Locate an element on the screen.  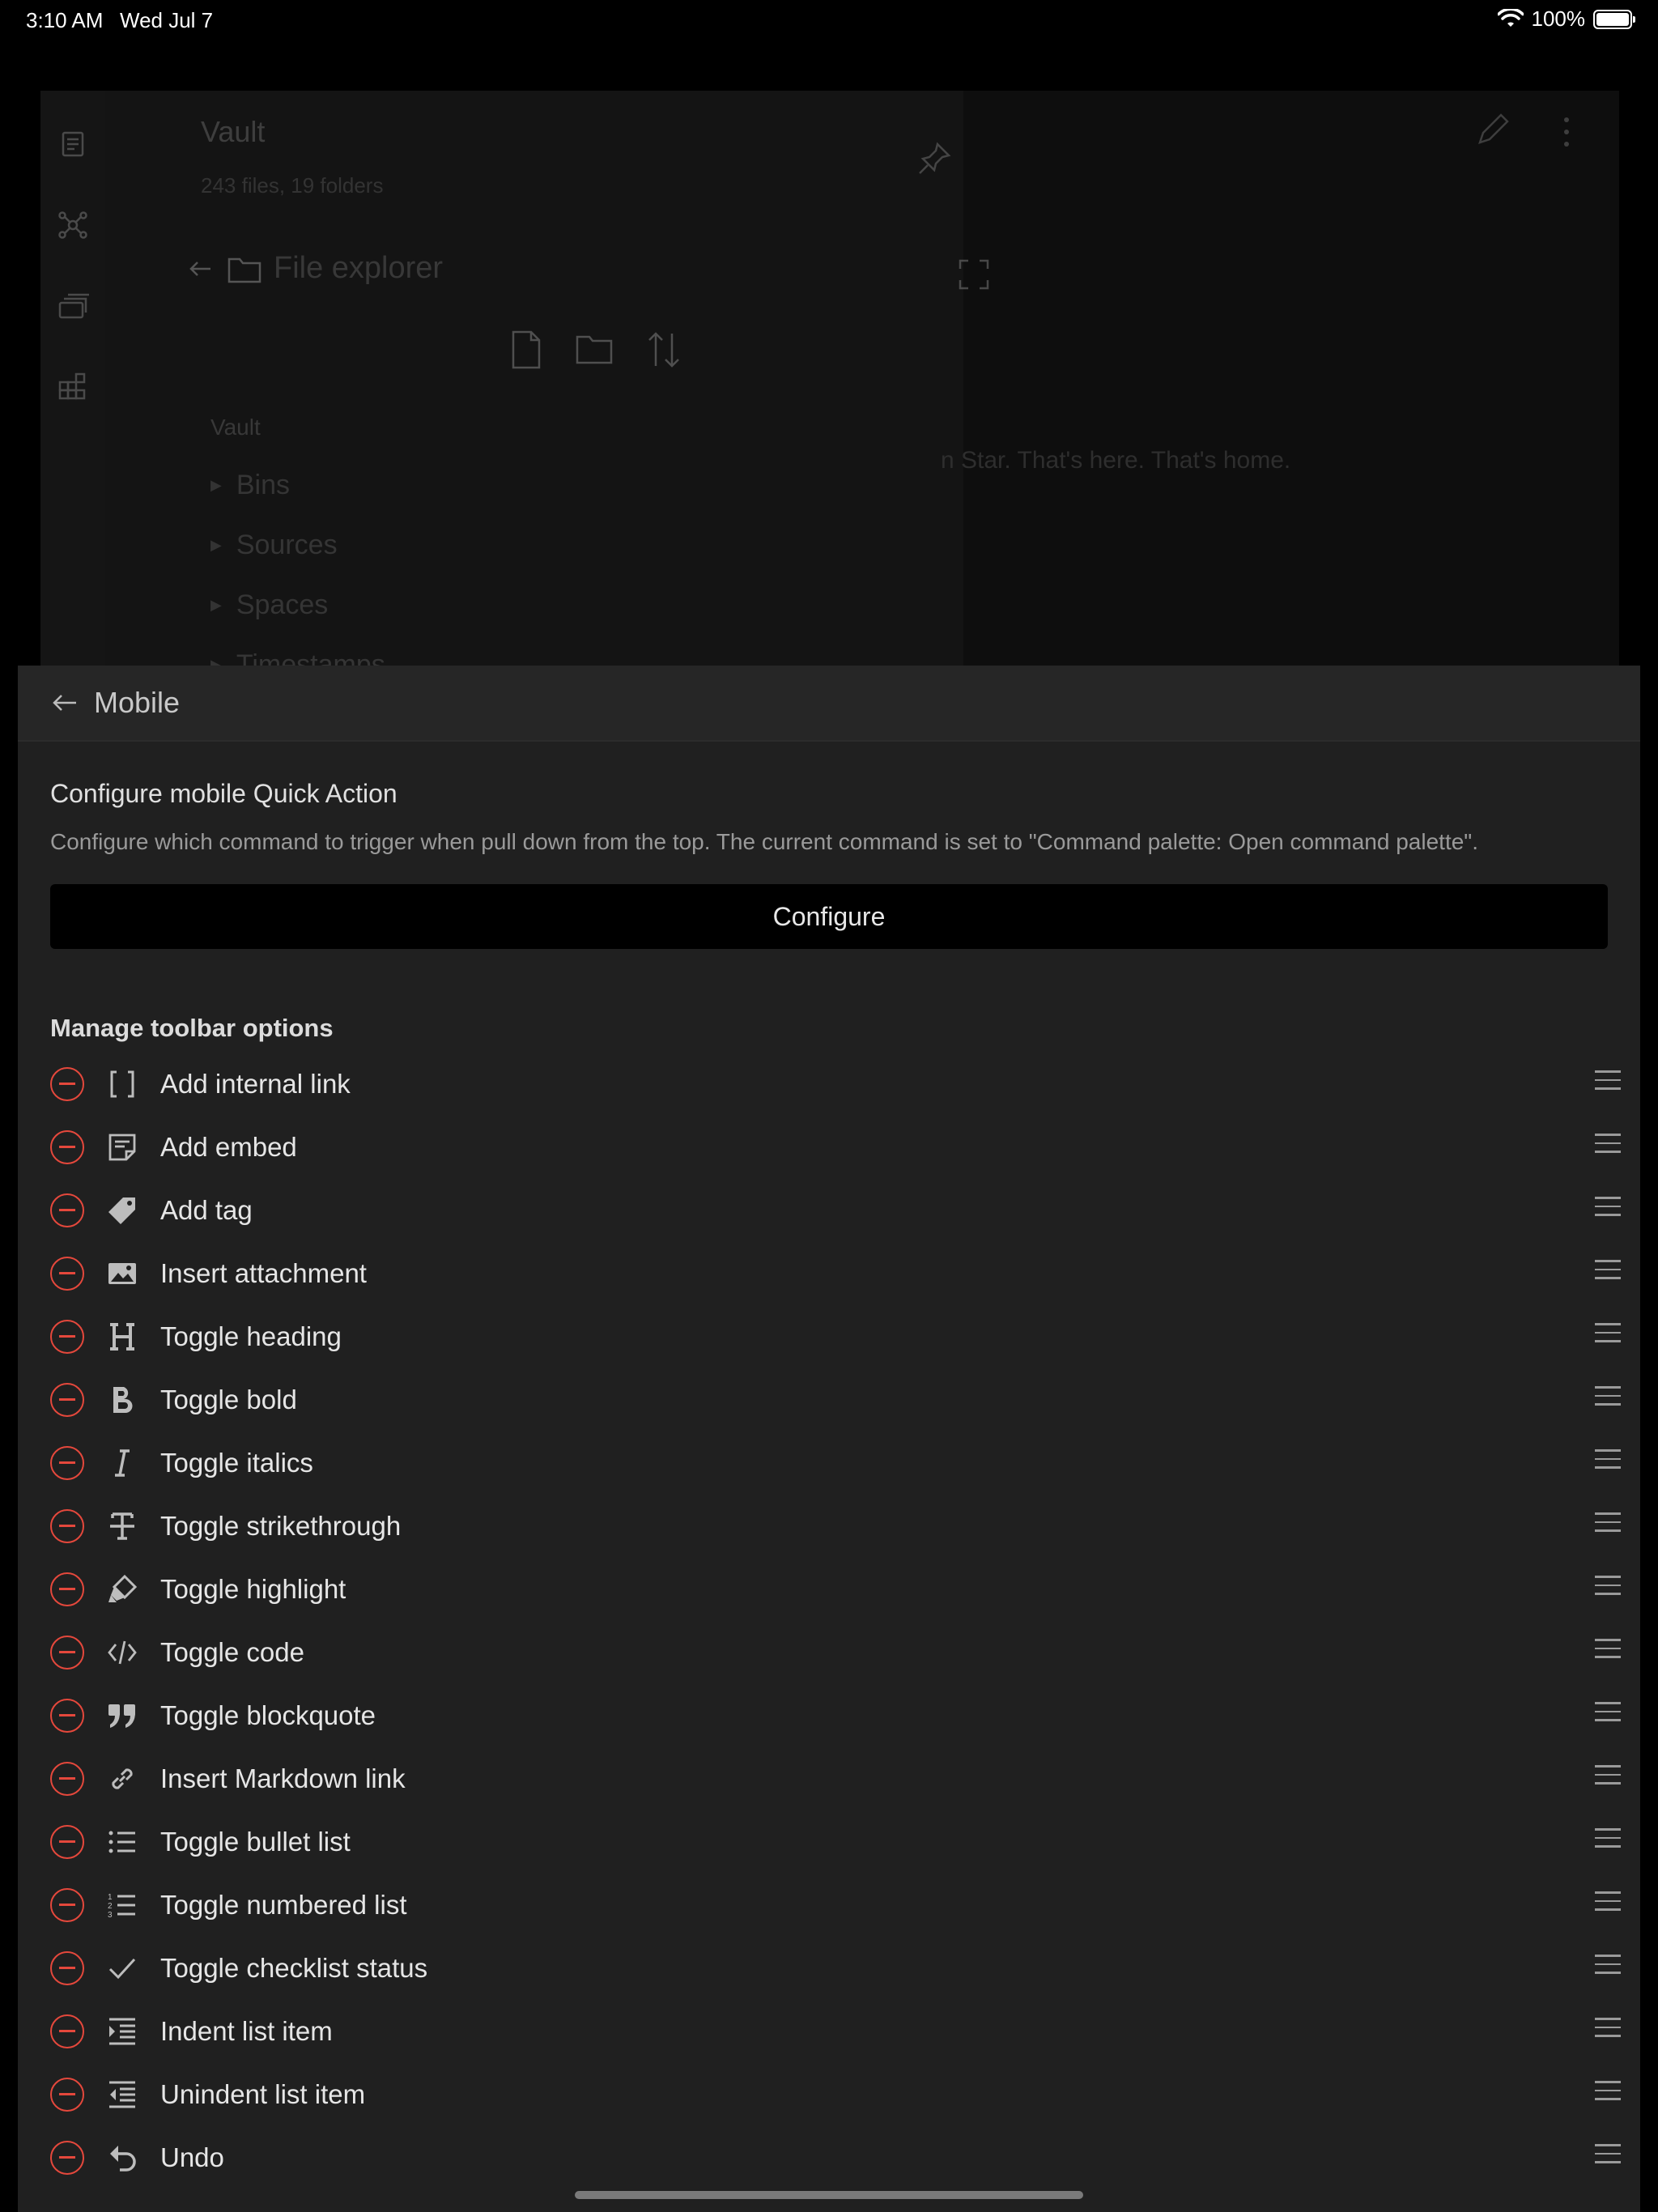
toolbar-item-label: Toggle highlight is located at coordinates (253, 1589).